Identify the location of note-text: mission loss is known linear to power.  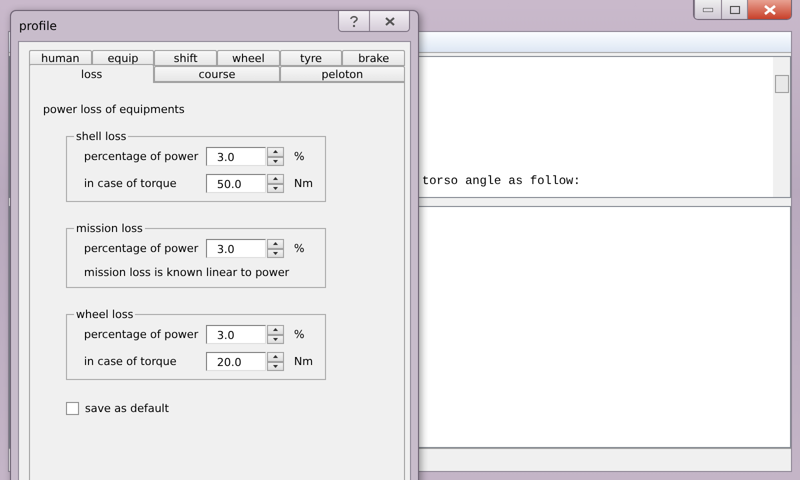
(187, 272).